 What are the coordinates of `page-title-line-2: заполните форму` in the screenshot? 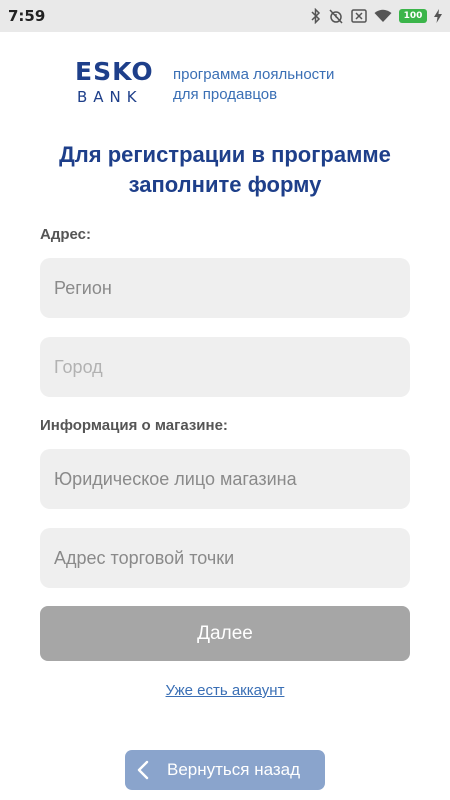 It's located at (225, 184).